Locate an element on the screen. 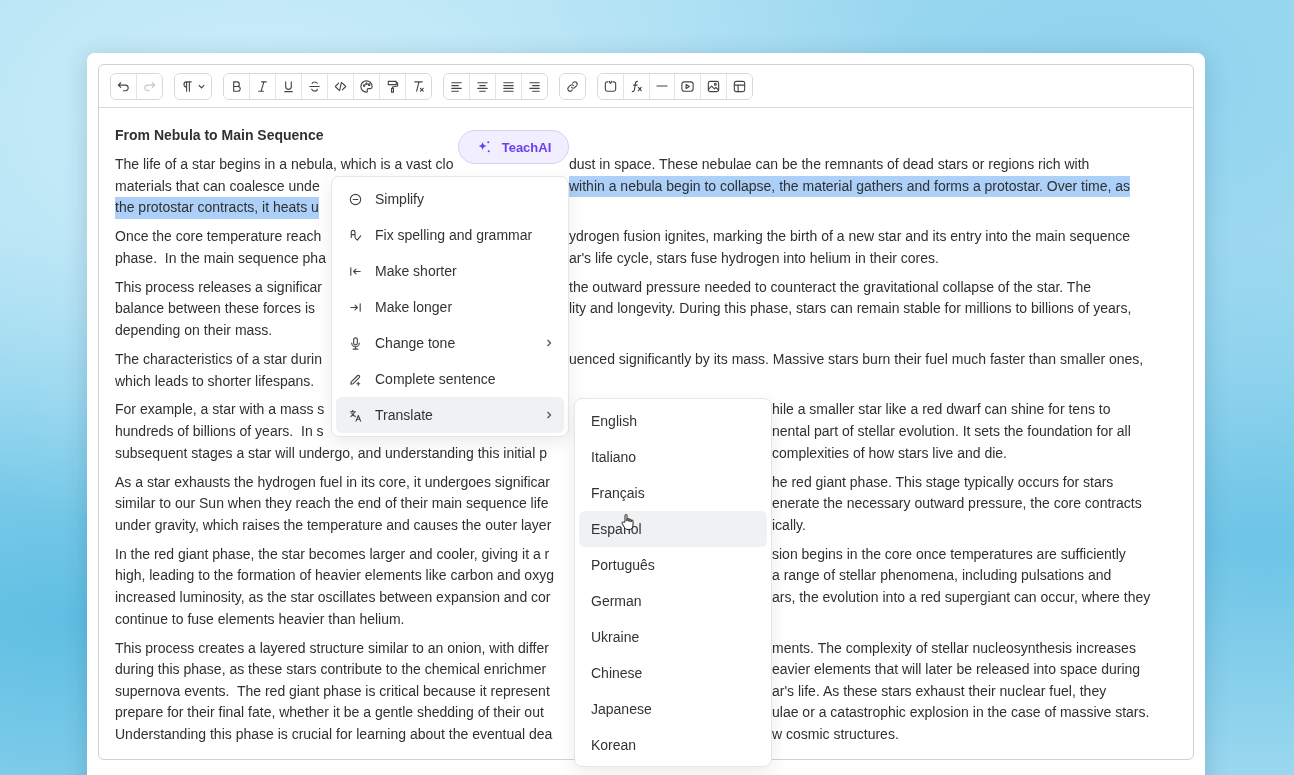 The height and width of the screenshot is (775, 1294). menu-item: Complete sentence is located at coordinates (450, 379).